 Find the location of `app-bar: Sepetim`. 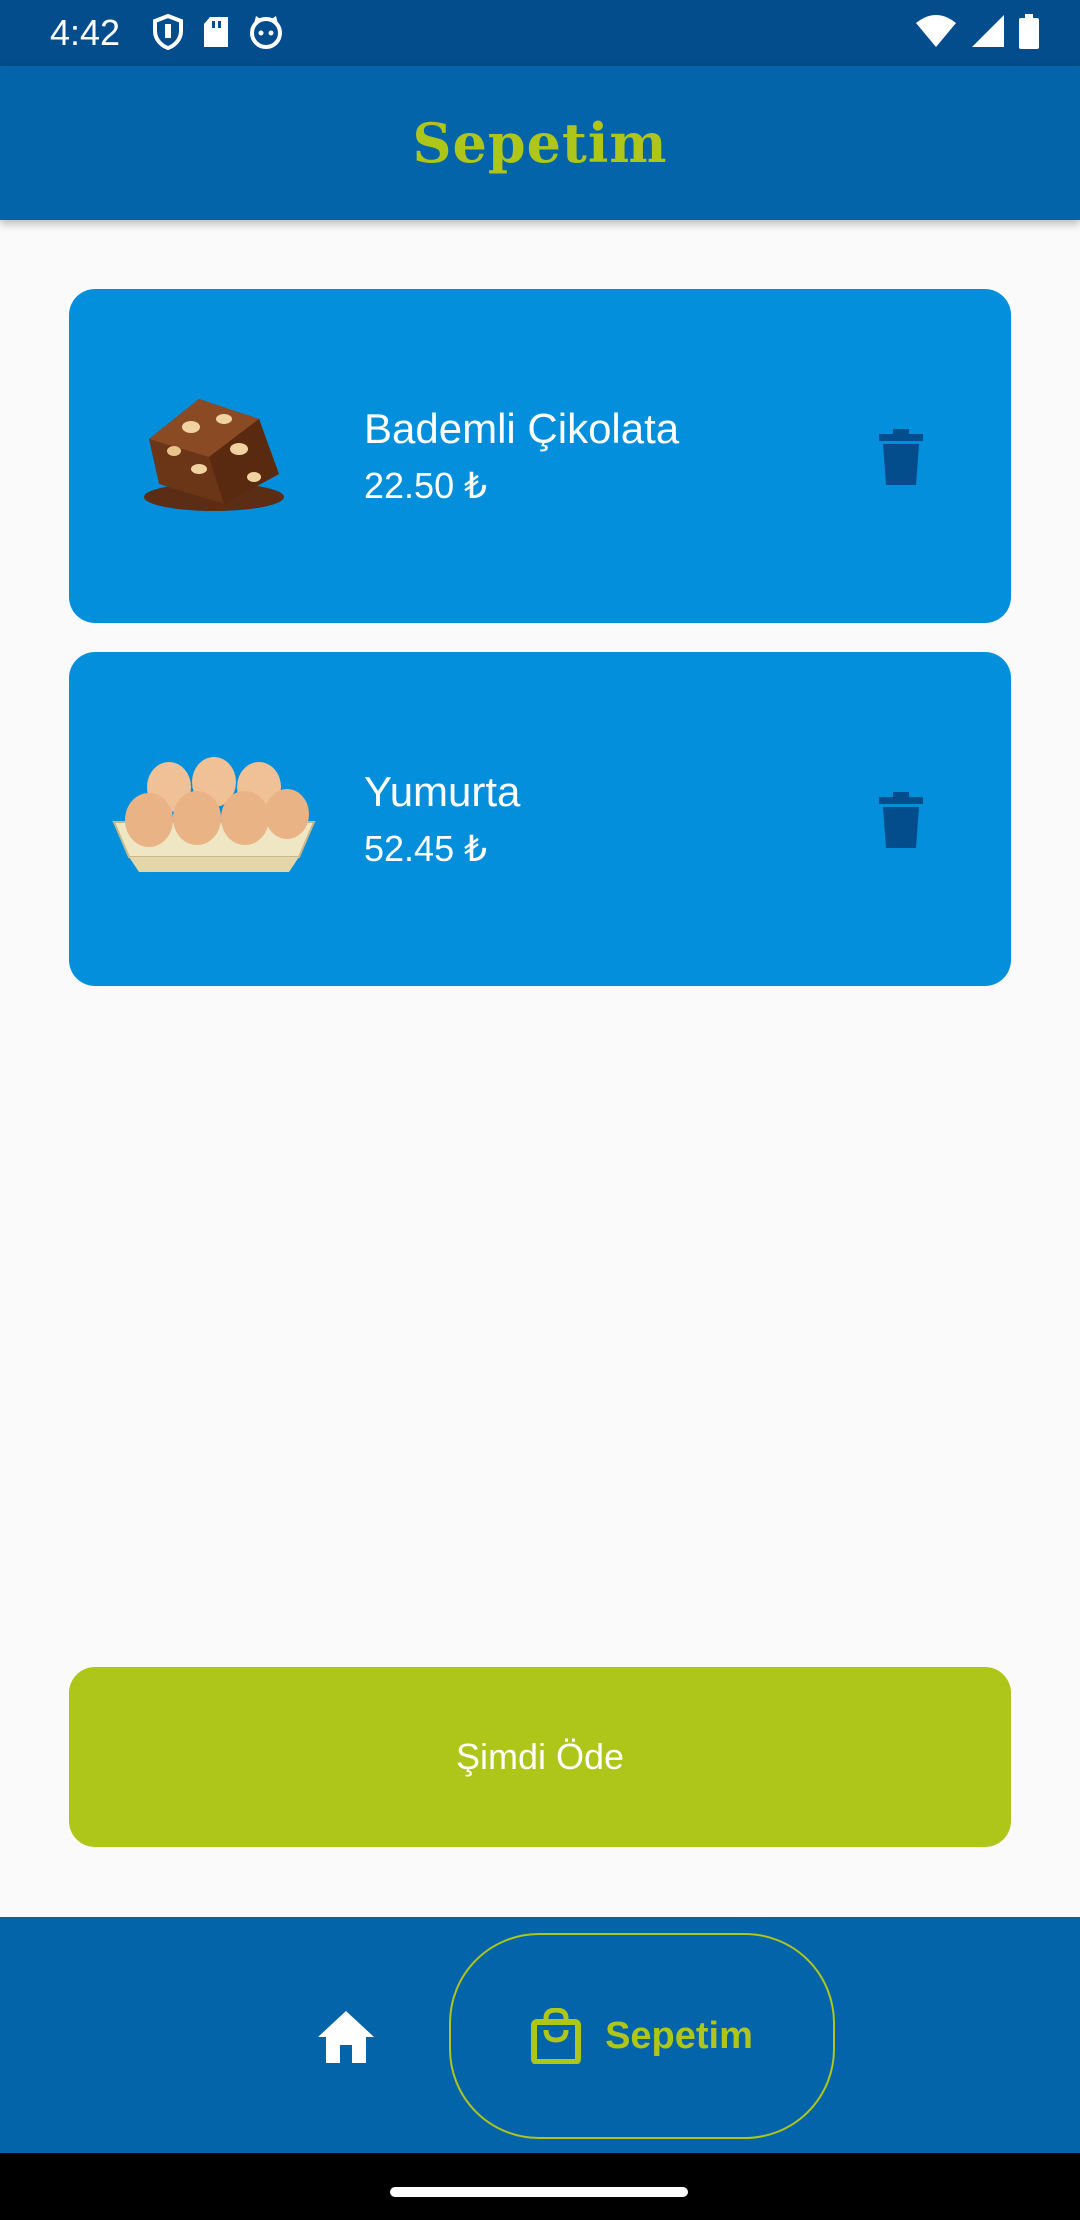

app-bar: Sepetim is located at coordinates (540, 143).